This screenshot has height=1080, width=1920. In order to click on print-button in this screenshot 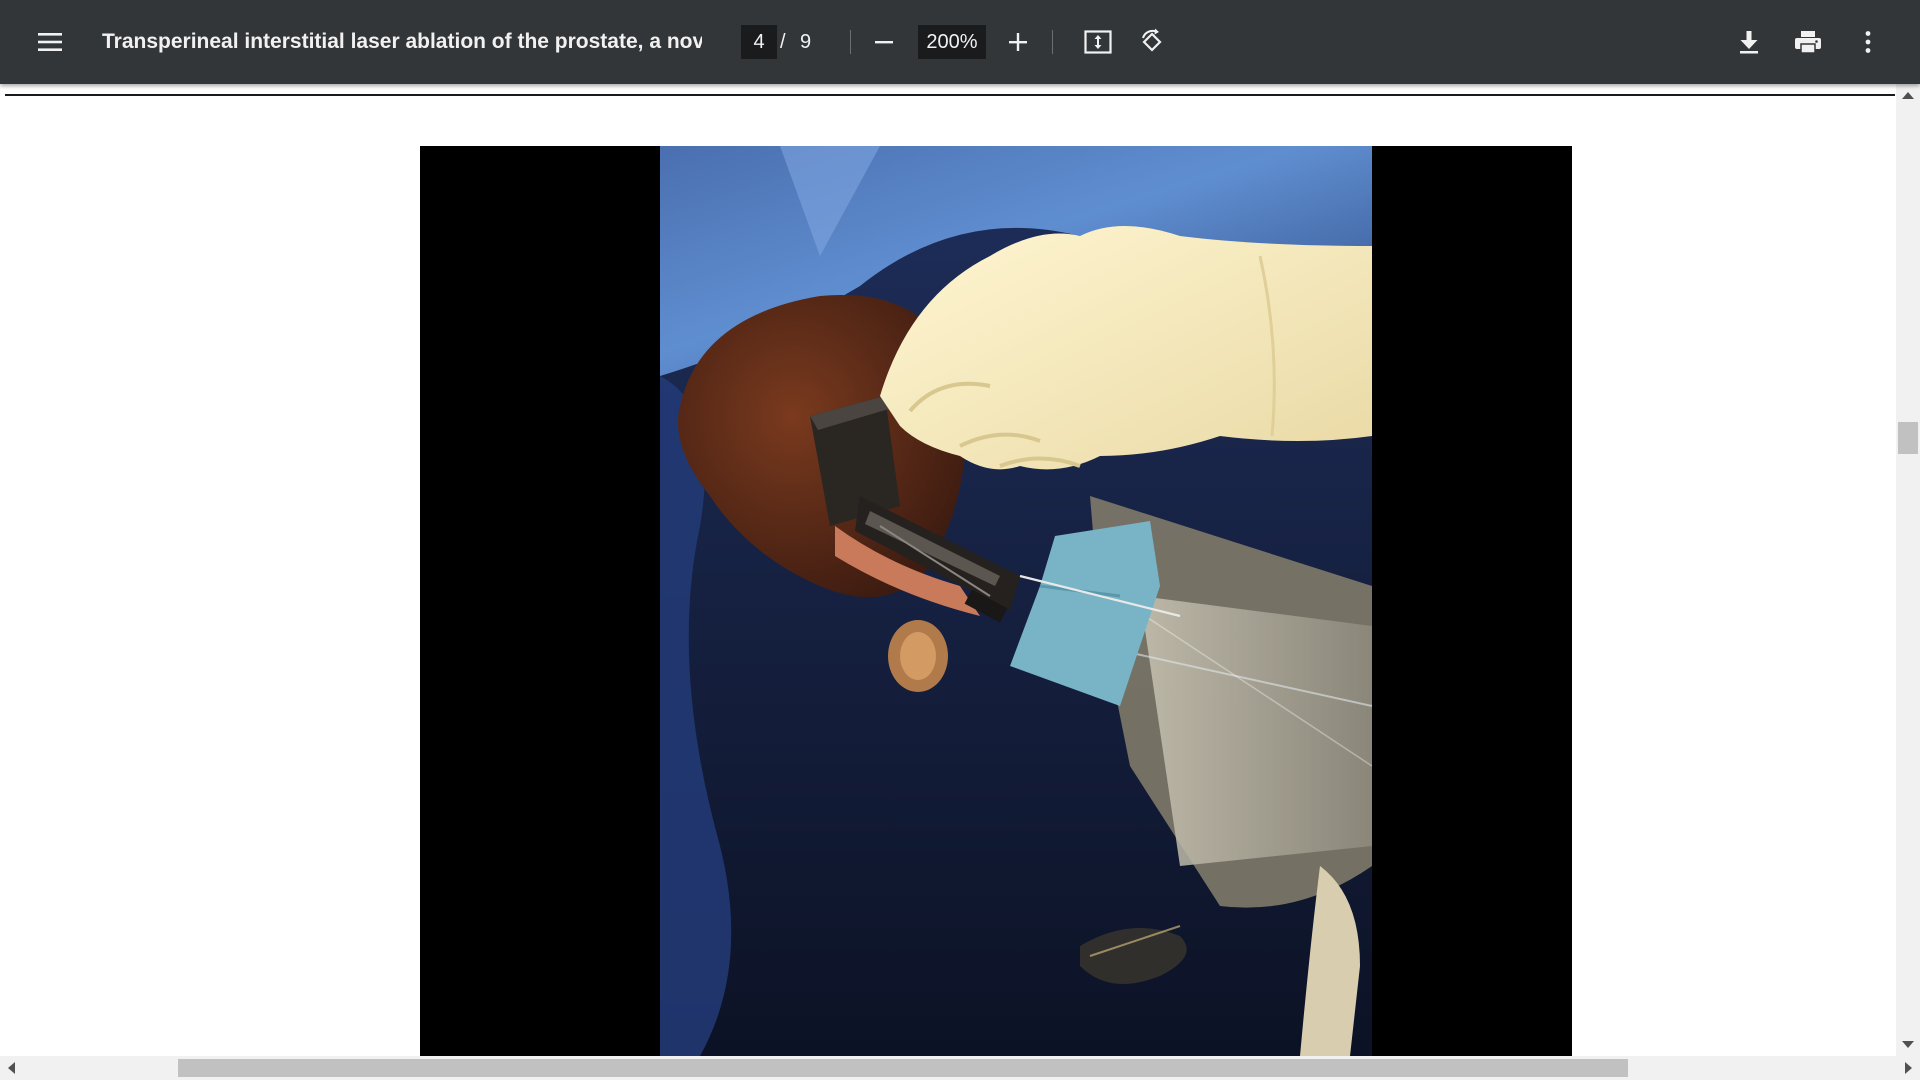, I will do `click(1808, 42)`.